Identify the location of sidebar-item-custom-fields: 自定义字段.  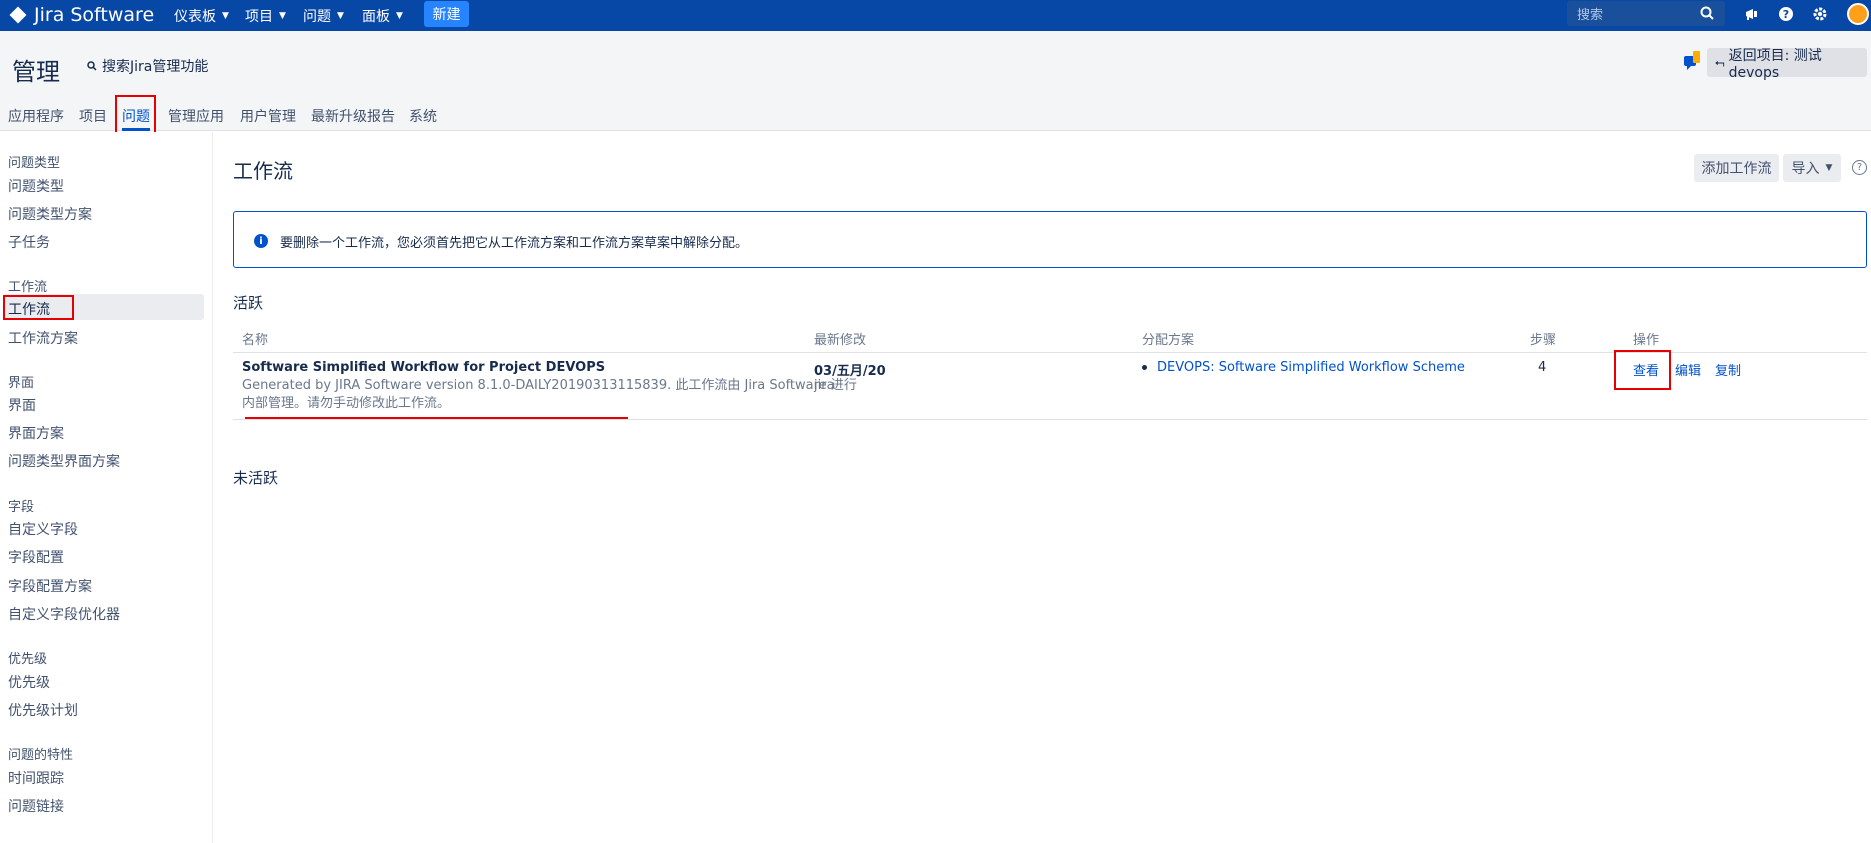
(43, 529).